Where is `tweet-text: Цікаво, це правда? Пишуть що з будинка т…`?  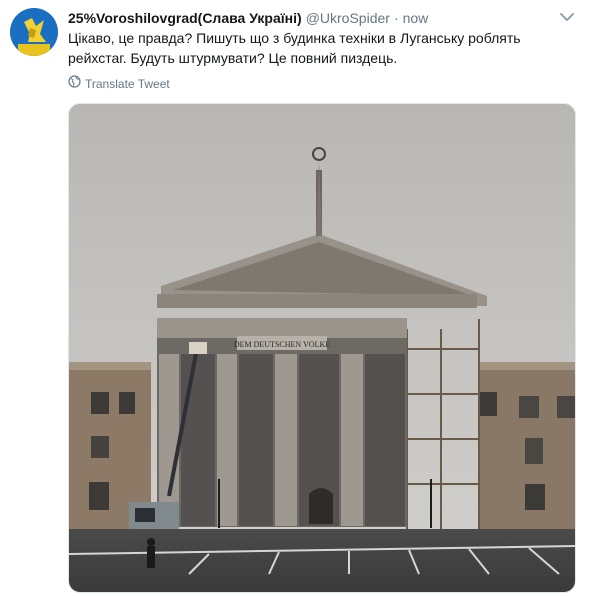 tweet-text: Цікаво, це правда? Пишуть що з будинка т… is located at coordinates (318, 48).